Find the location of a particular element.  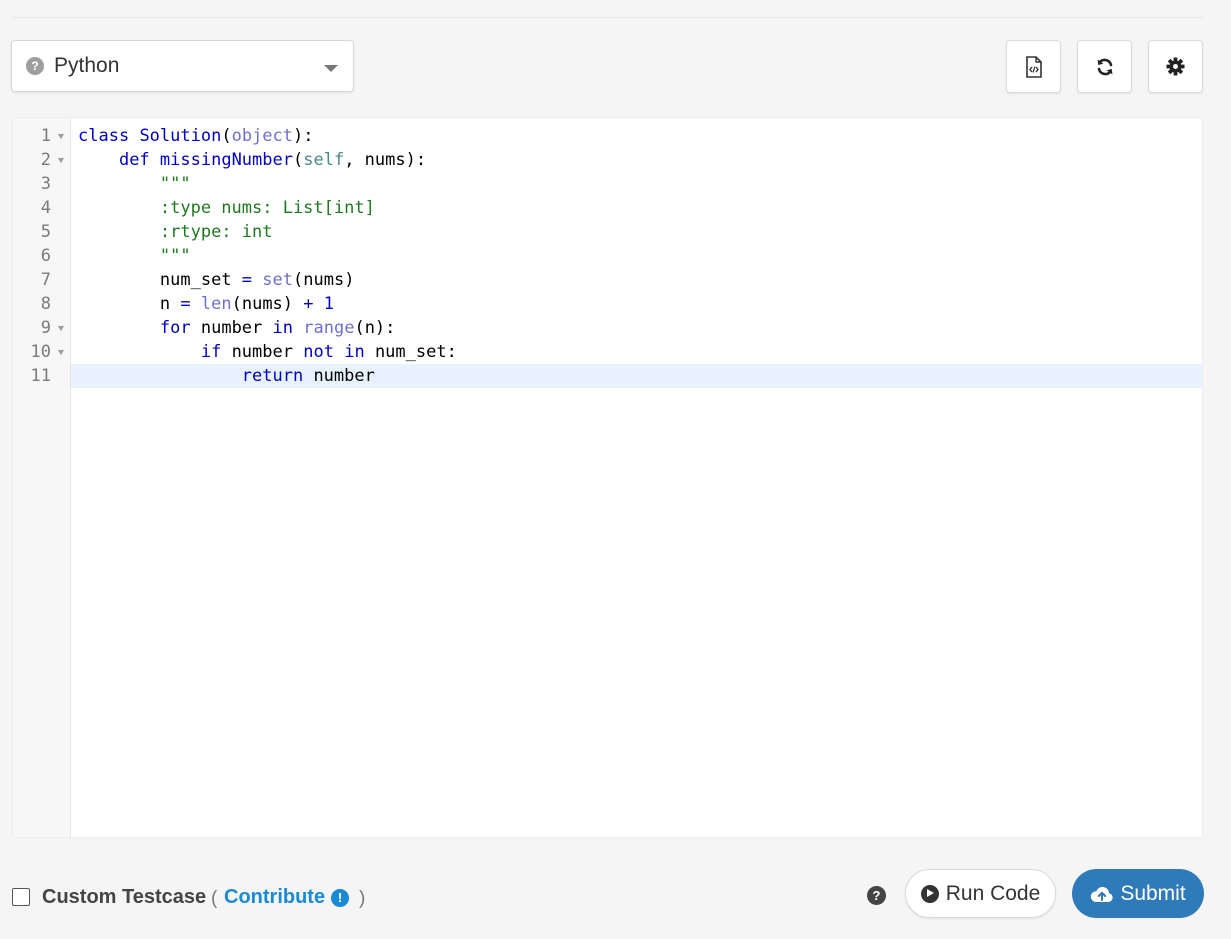

line-number: 6 is located at coordinates (45, 256).